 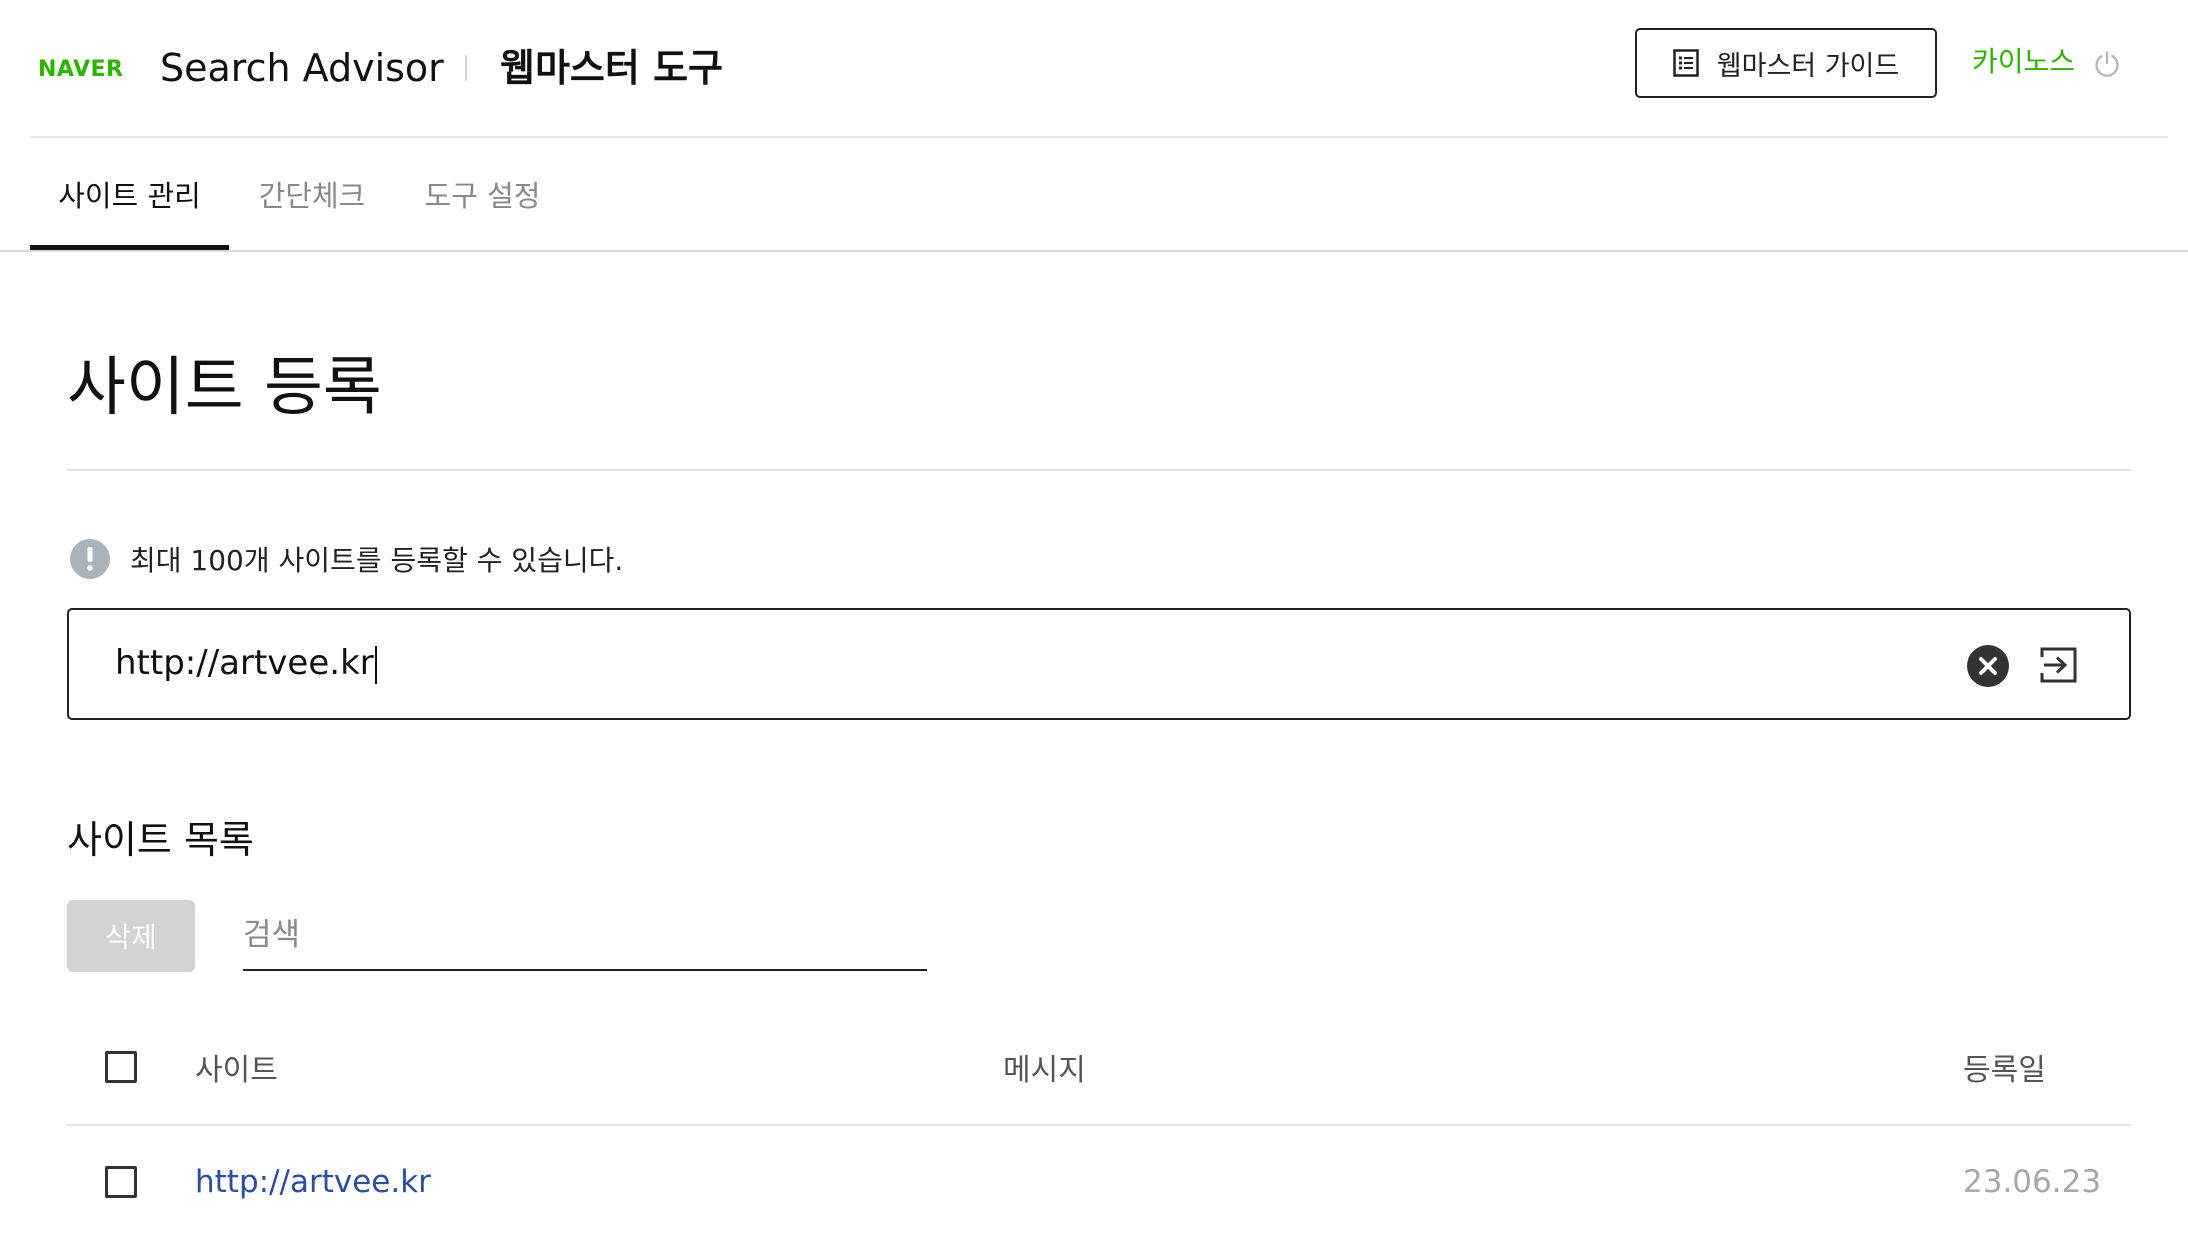 I want to click on tool-title: 웹마스터 도구, so click(x=611, y=68).